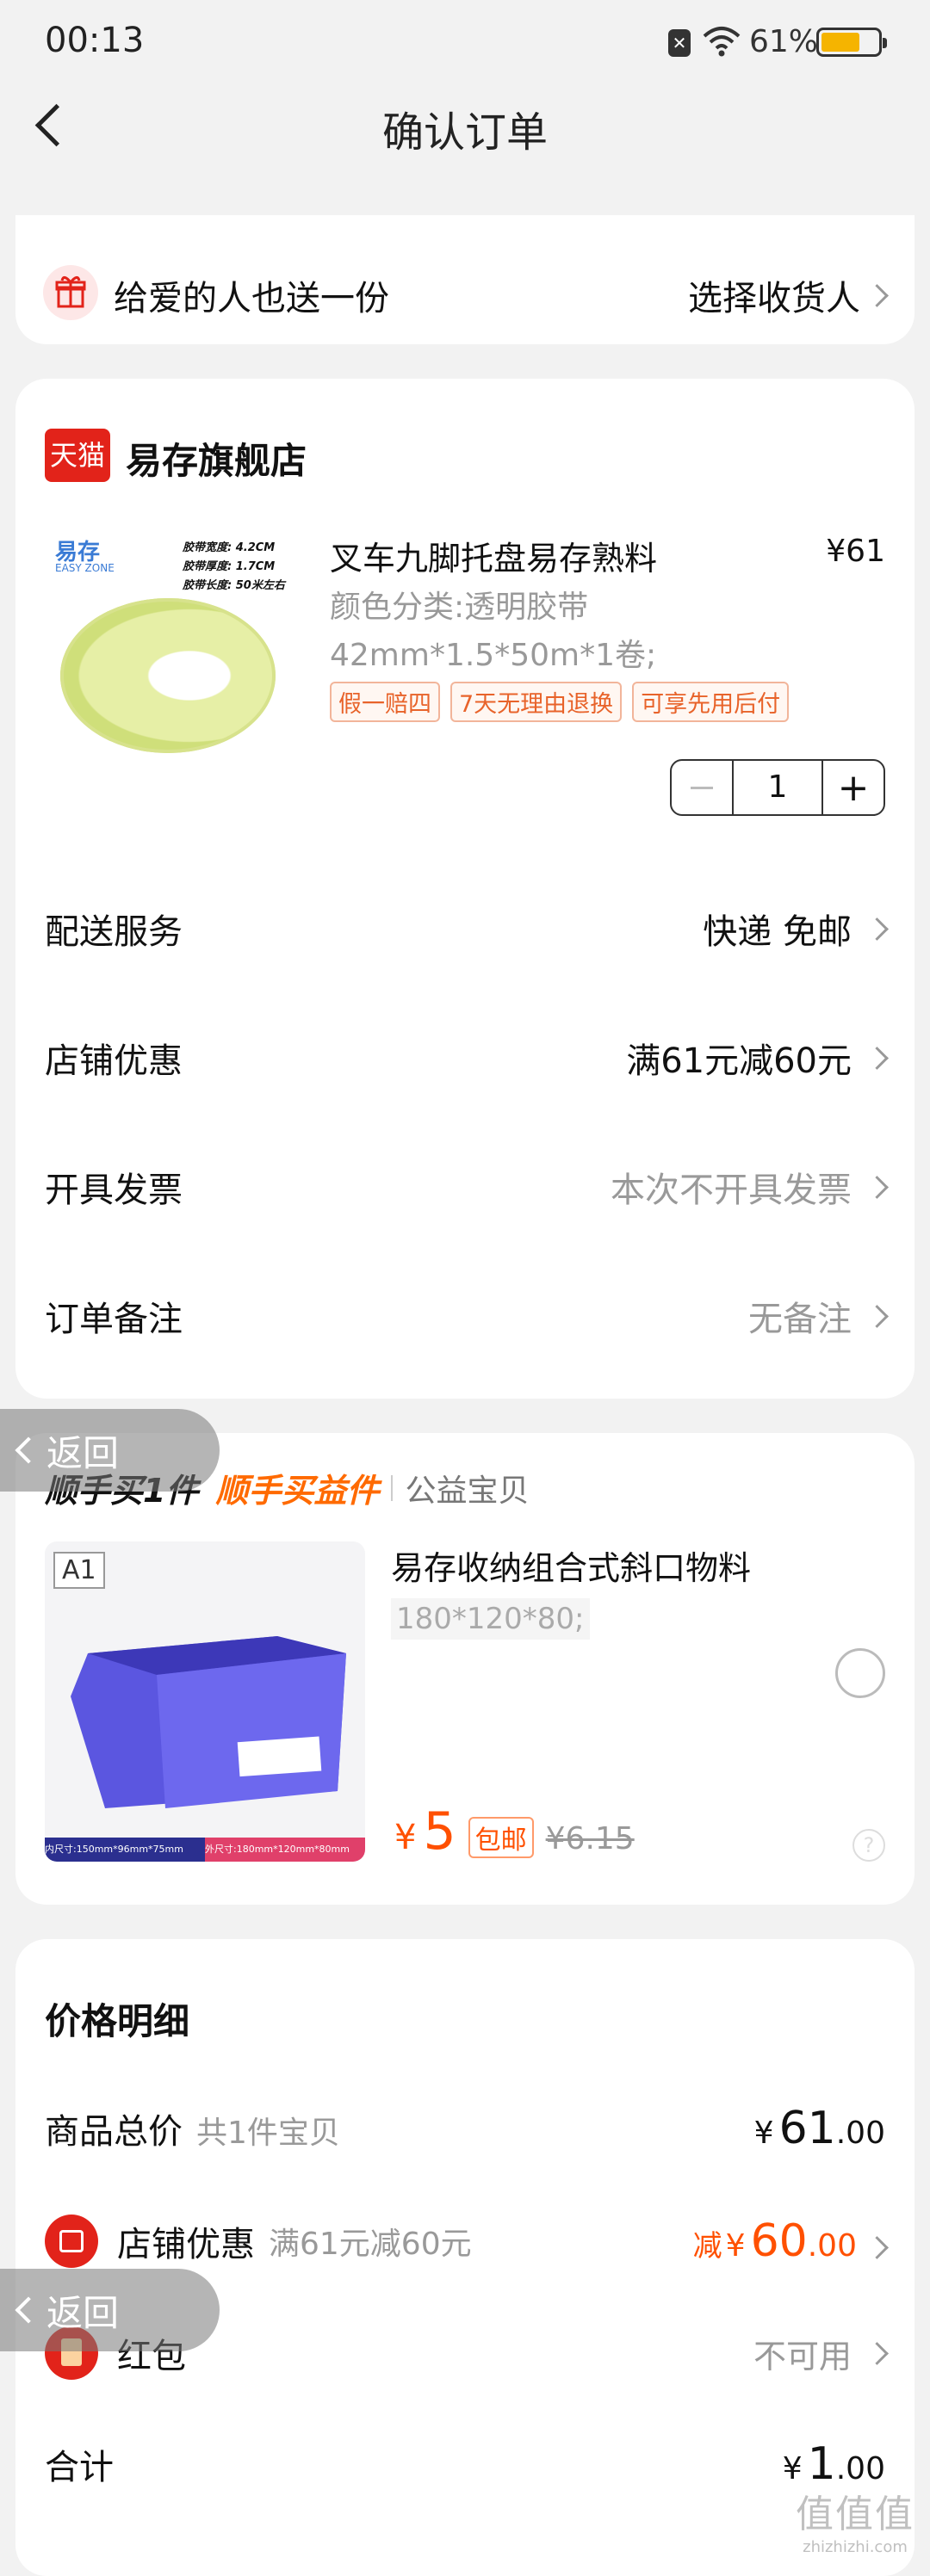 The image size is (930, 2576). I want to click on sum-label: 合计, so click(80, 2467).